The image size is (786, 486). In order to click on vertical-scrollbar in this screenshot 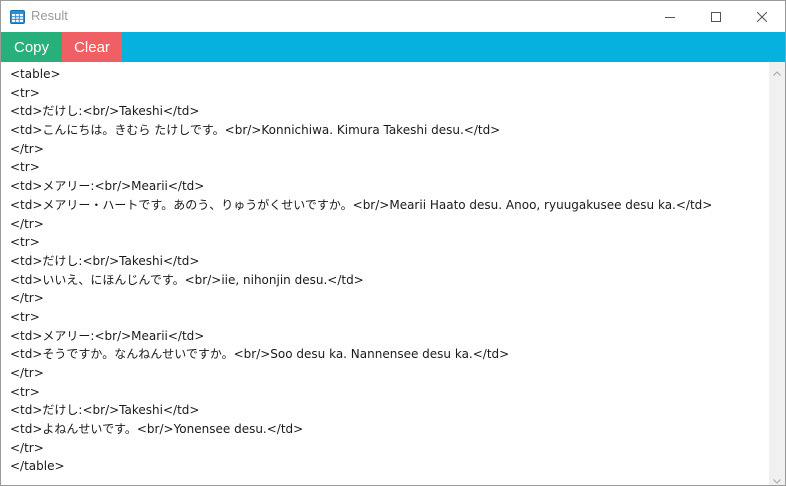, I will do `click(777, 274)`.